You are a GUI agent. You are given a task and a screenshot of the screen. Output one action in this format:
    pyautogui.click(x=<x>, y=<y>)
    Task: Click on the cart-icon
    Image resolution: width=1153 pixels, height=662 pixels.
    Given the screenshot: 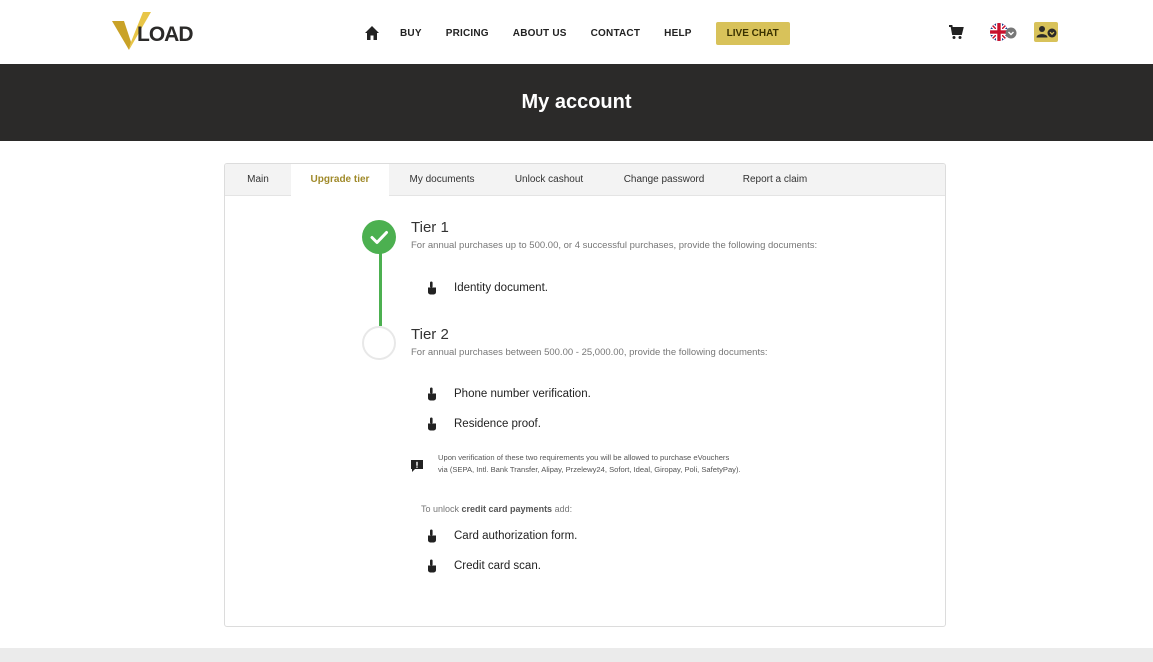 What is the action you would take?
    pyautogui.click(x=956, y=32)
    